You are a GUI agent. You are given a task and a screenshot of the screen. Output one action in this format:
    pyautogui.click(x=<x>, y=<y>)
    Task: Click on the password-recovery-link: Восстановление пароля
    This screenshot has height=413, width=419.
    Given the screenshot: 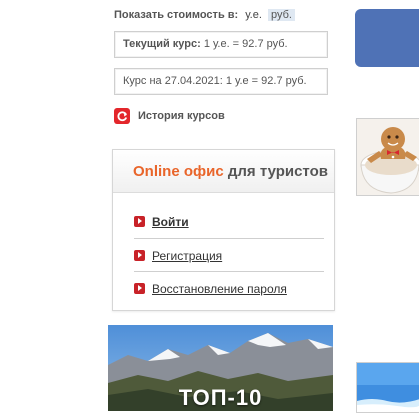 What is the action you would take?
    pyautogui.click(x=229, y=289)
    